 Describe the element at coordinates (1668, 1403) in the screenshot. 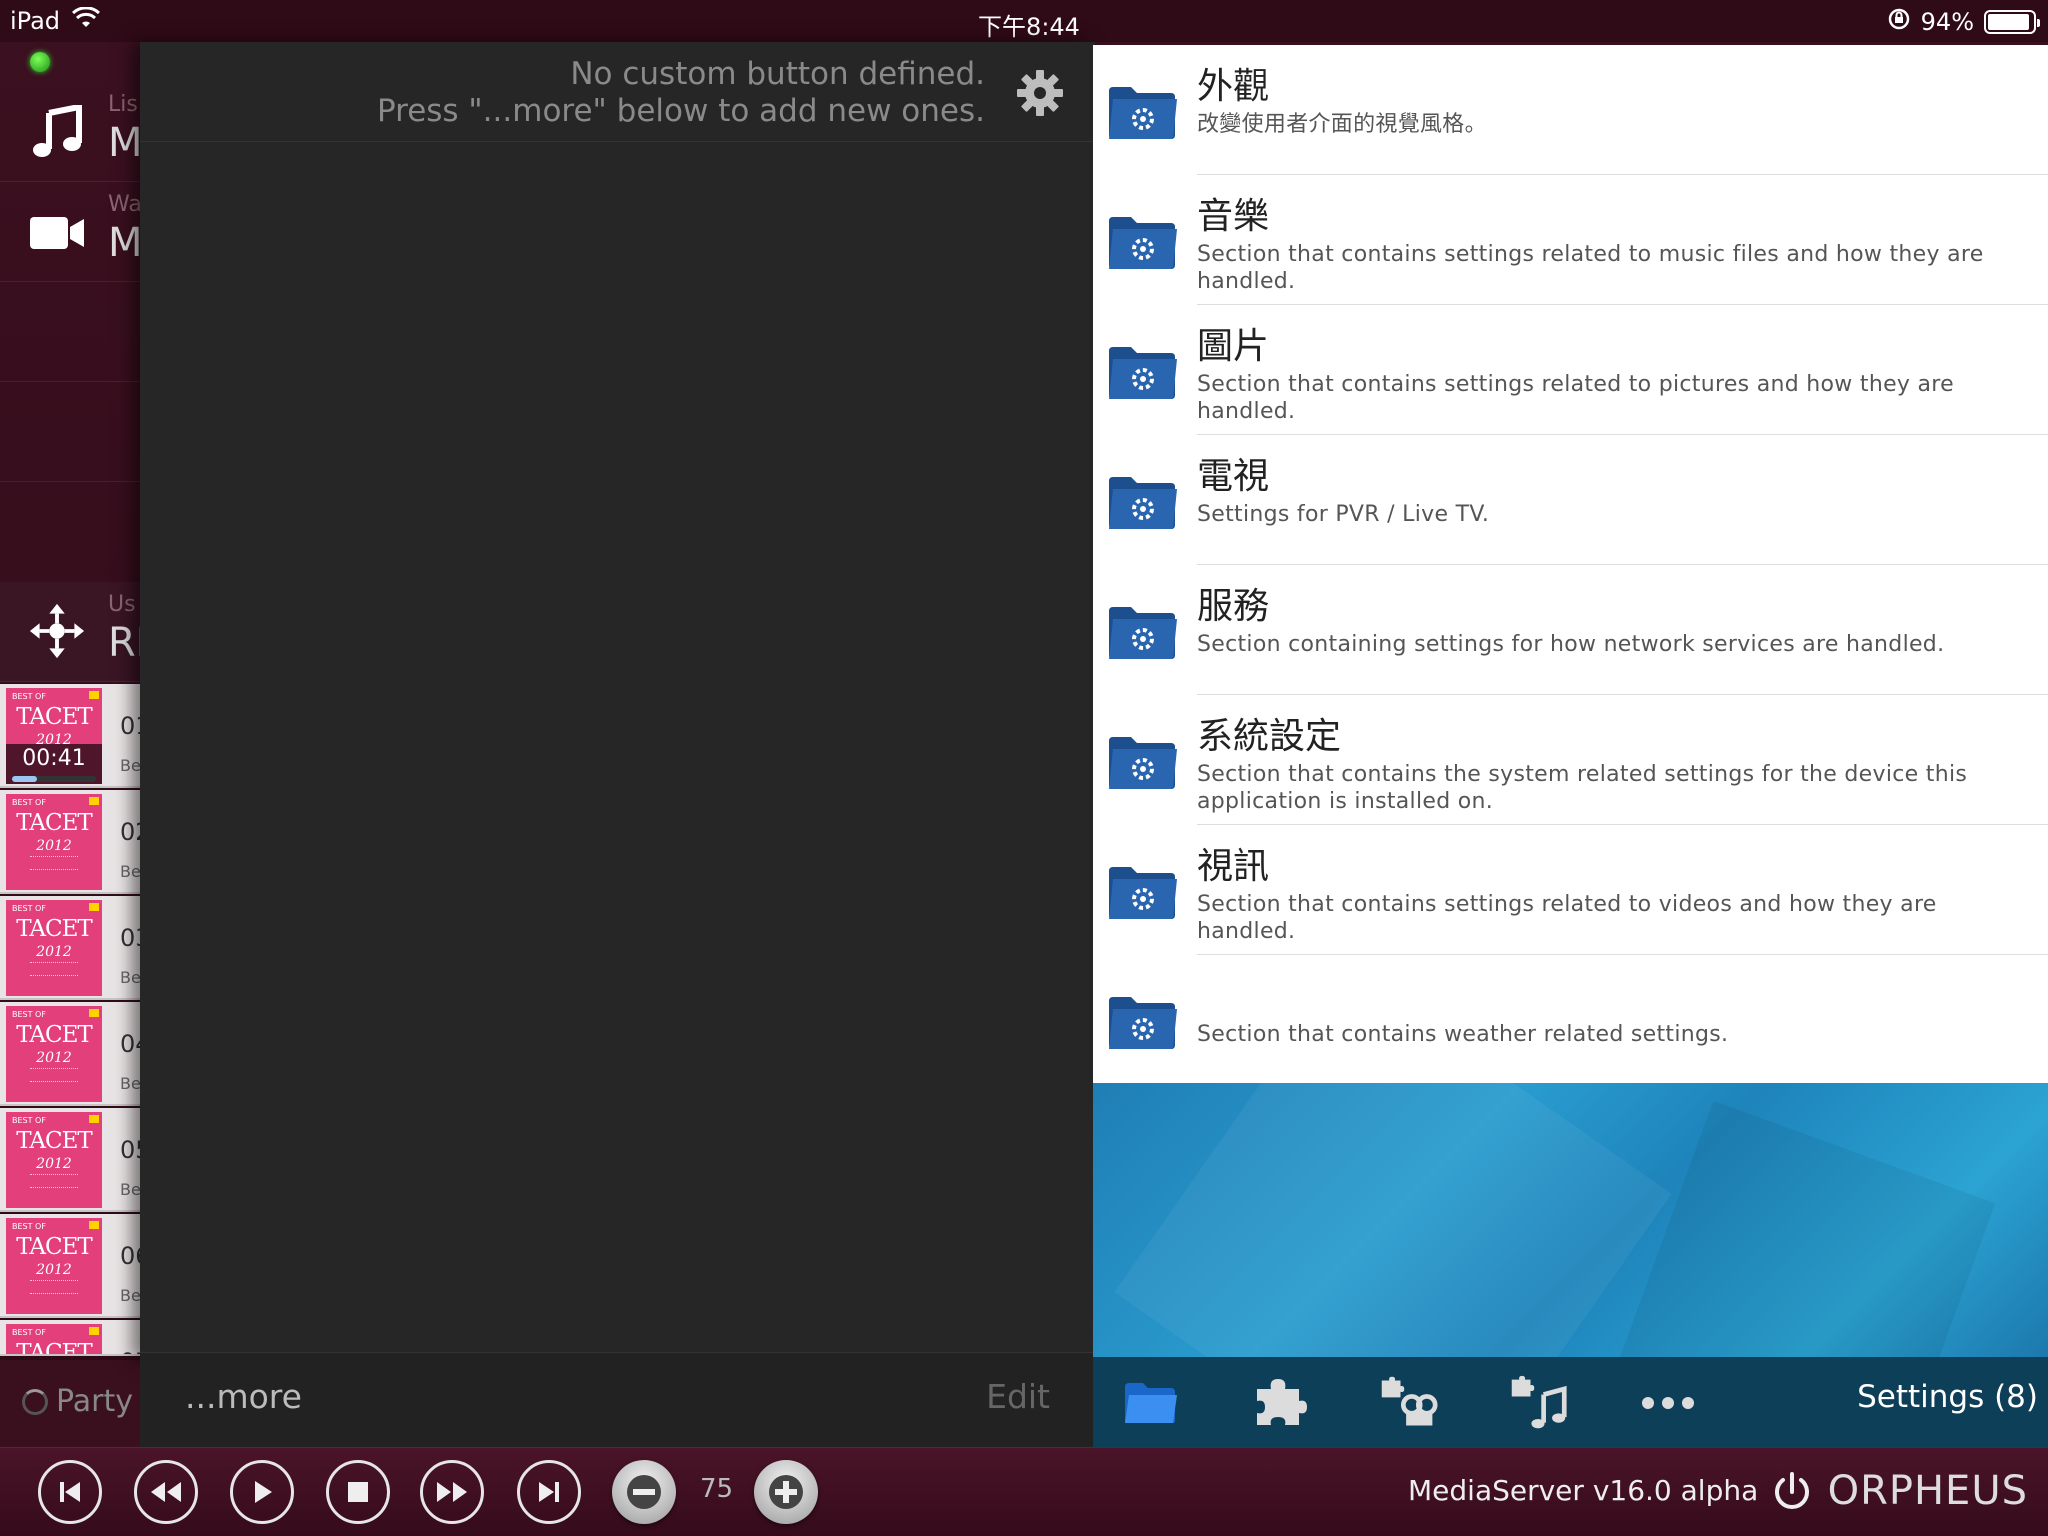

I see `ellipsis-icon` at that location.